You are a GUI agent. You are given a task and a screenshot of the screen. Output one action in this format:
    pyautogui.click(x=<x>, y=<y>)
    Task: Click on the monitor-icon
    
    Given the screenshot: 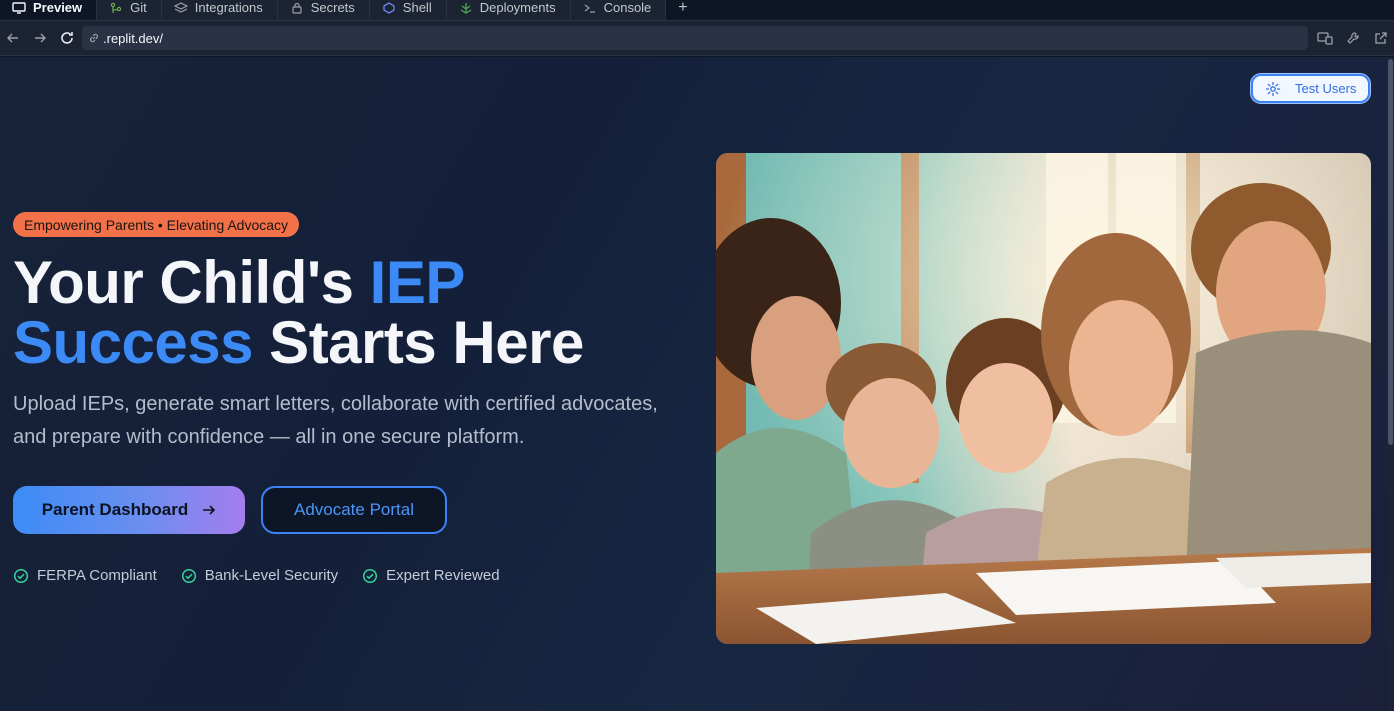 What is the action you would take?
    pyautogui.click(x=19, y=7)
    